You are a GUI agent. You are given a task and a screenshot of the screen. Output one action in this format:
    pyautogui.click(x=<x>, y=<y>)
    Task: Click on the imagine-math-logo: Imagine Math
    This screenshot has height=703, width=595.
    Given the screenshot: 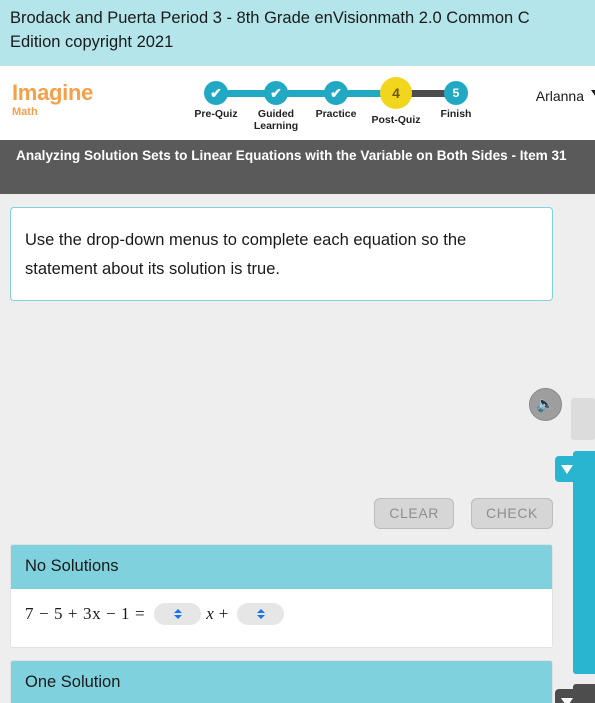 What is the action you would take?
    pyautogui.click(x=53, y=99)
    